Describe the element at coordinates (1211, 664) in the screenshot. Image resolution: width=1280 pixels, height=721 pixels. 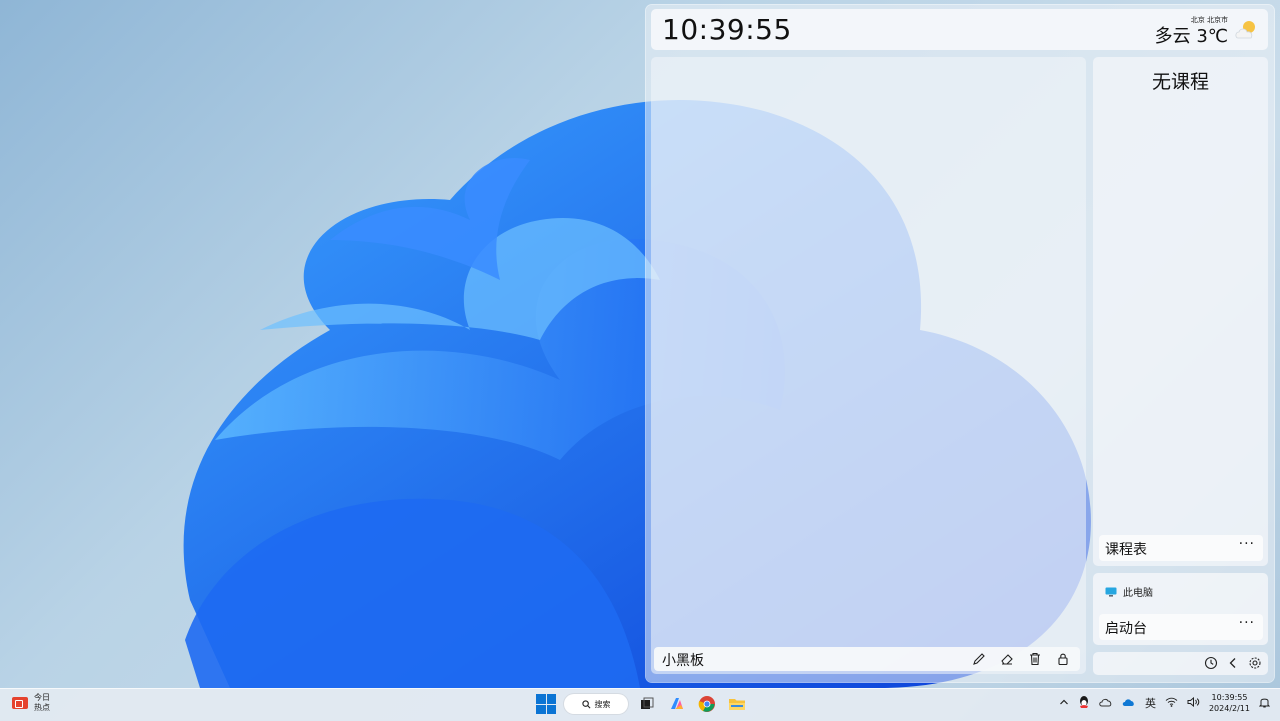
I see `clock-icon` at that location.